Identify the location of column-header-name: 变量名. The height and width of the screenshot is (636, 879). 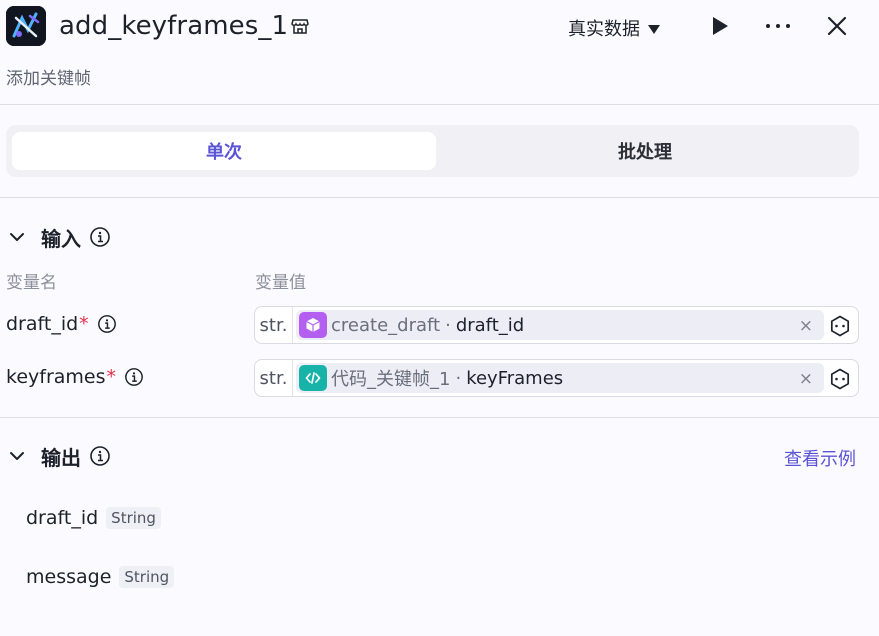
(31, 283).